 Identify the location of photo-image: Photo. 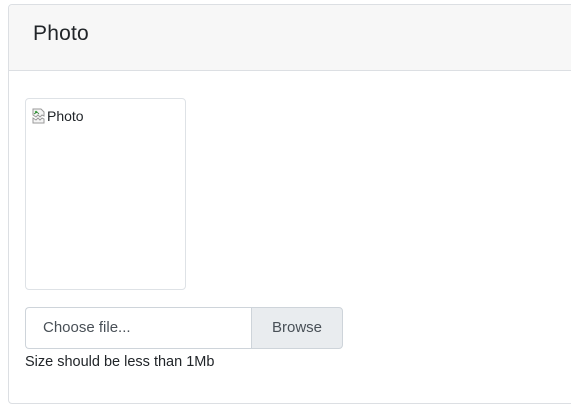
(58, 116).